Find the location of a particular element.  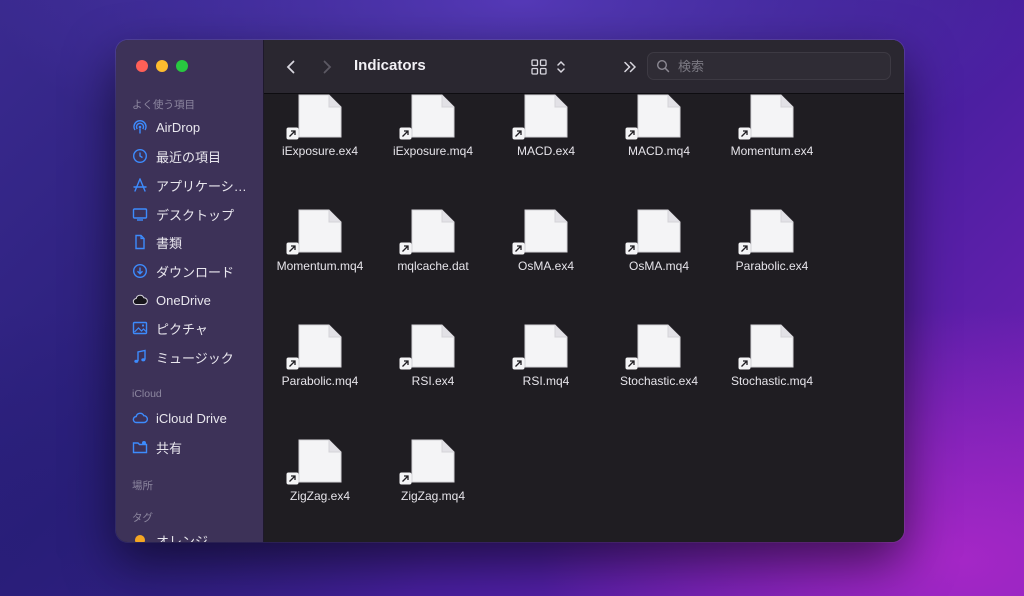

file-item: Stochastic.mq4 is located at coordinates (772, 365).